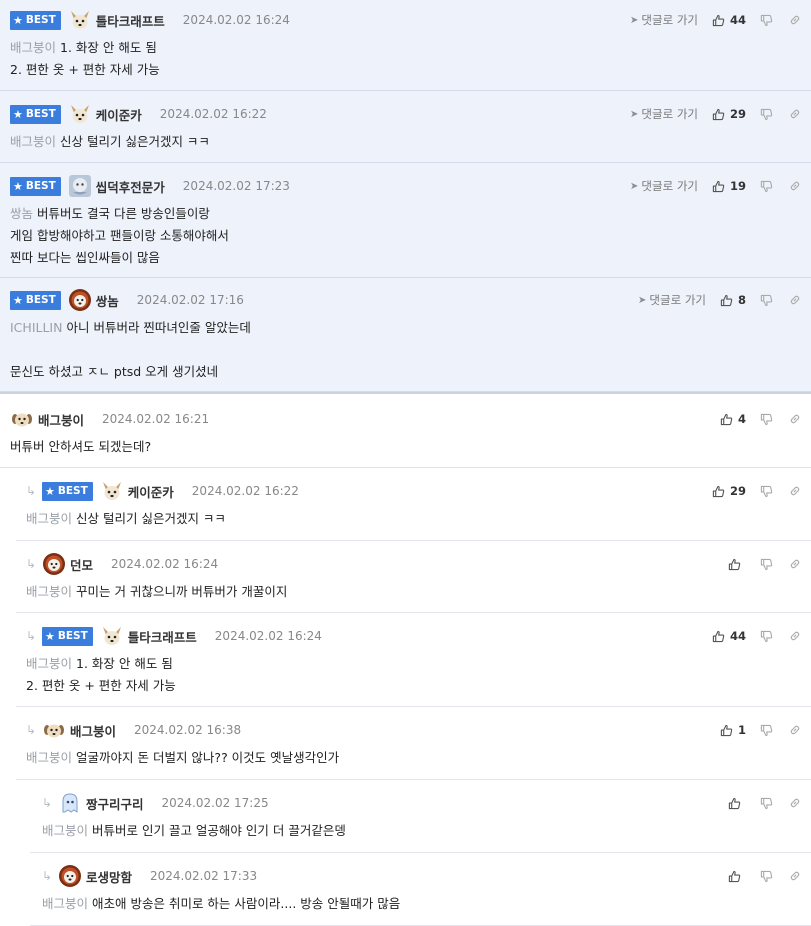 This screenshot has width=811, height=926. Describe the element at coordinates (156, 419) in the screenshot. I see `comment-date: 2024.02.02 16:21` at that location.